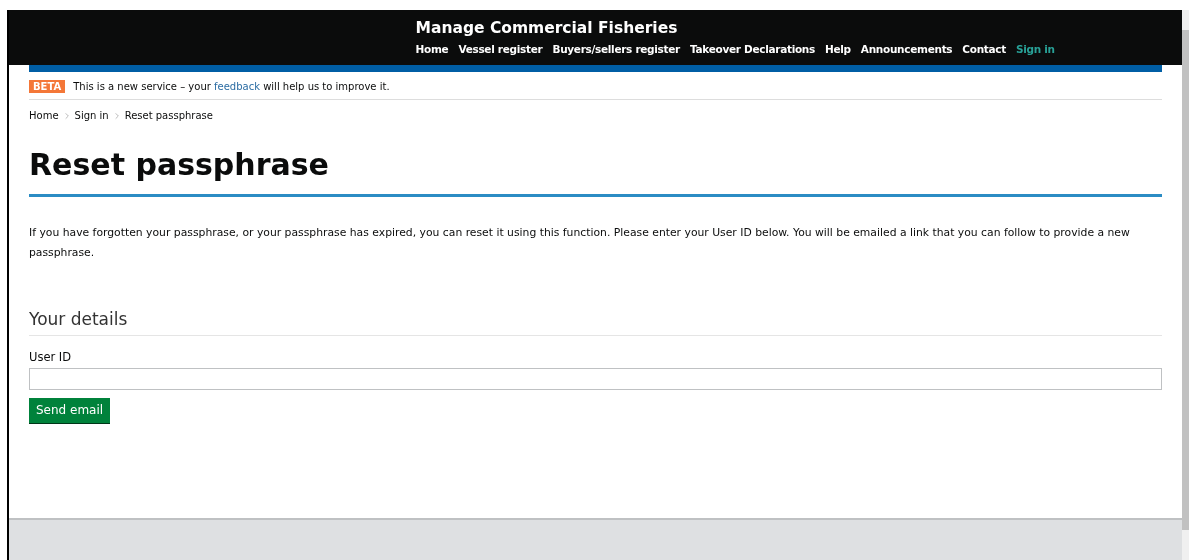  I want to click on breadcrumb-link: Sign in, so click(91, 115).